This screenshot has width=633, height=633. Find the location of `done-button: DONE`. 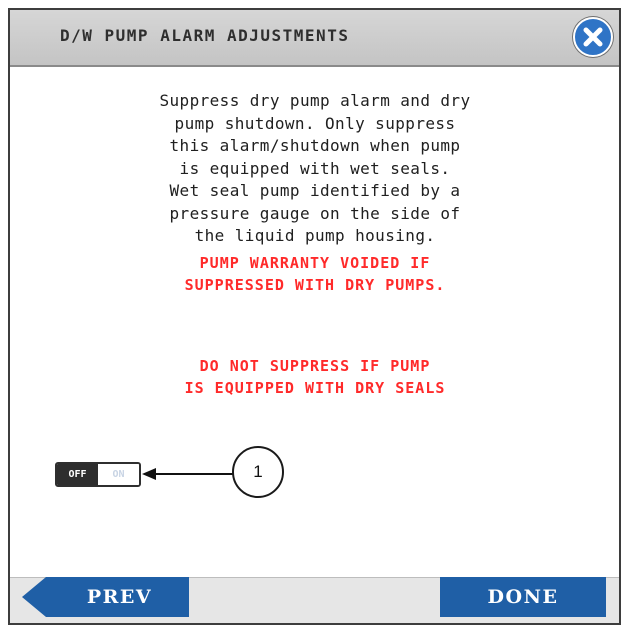

done-button: DONE is located at coordinates (523, 597).